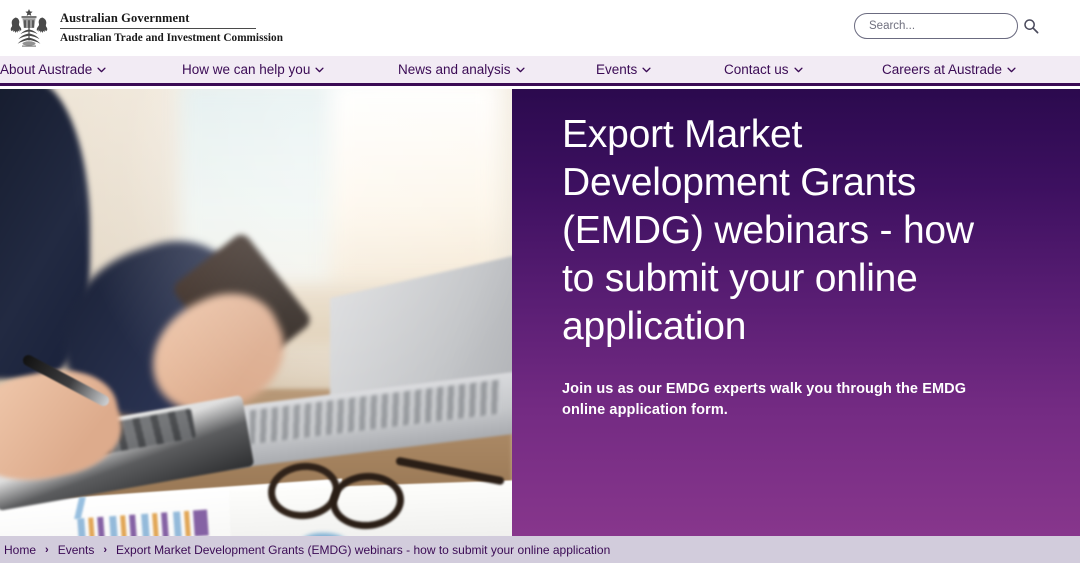 The height and width of the screenshot is (576, 1080). What do you see at coordinates (246, 69) in the screenshot?
I see `nav-label: How we can help you` at bounding box center [246, 69].